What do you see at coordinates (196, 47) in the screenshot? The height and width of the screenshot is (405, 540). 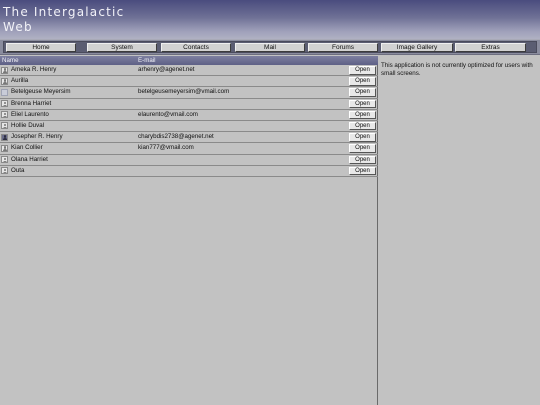 I see `nav-contacts-button: Contacts` at bounding box center [196, 47].